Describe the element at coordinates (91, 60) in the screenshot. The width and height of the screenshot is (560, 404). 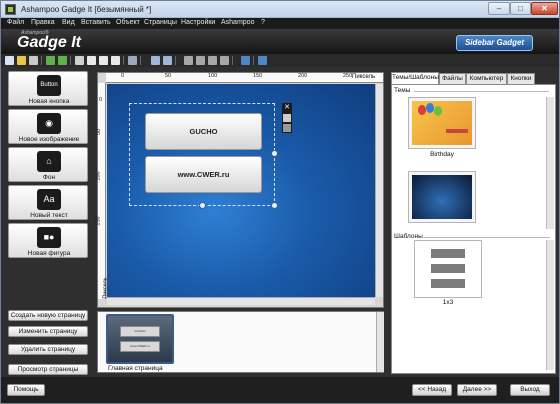
I see `copy-icon` at that location.